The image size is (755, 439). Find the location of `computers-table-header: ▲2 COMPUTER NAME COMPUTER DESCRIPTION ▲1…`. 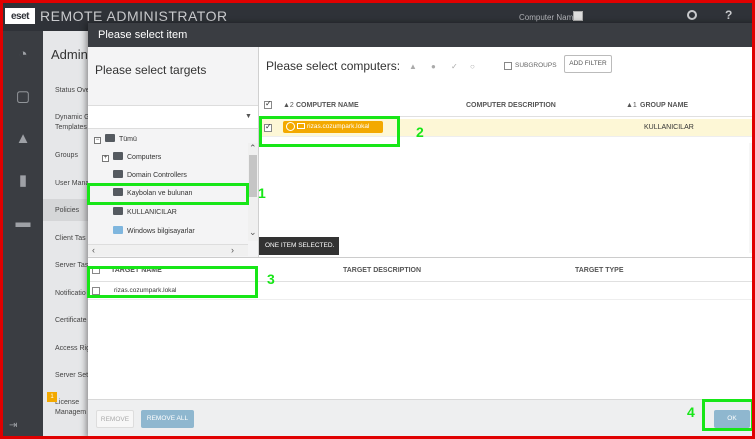

computers-table-header: ▲2 COMPUTER NAME COMPUTER DESCRIPTION ▲1… is located at coordinates (505, 105).